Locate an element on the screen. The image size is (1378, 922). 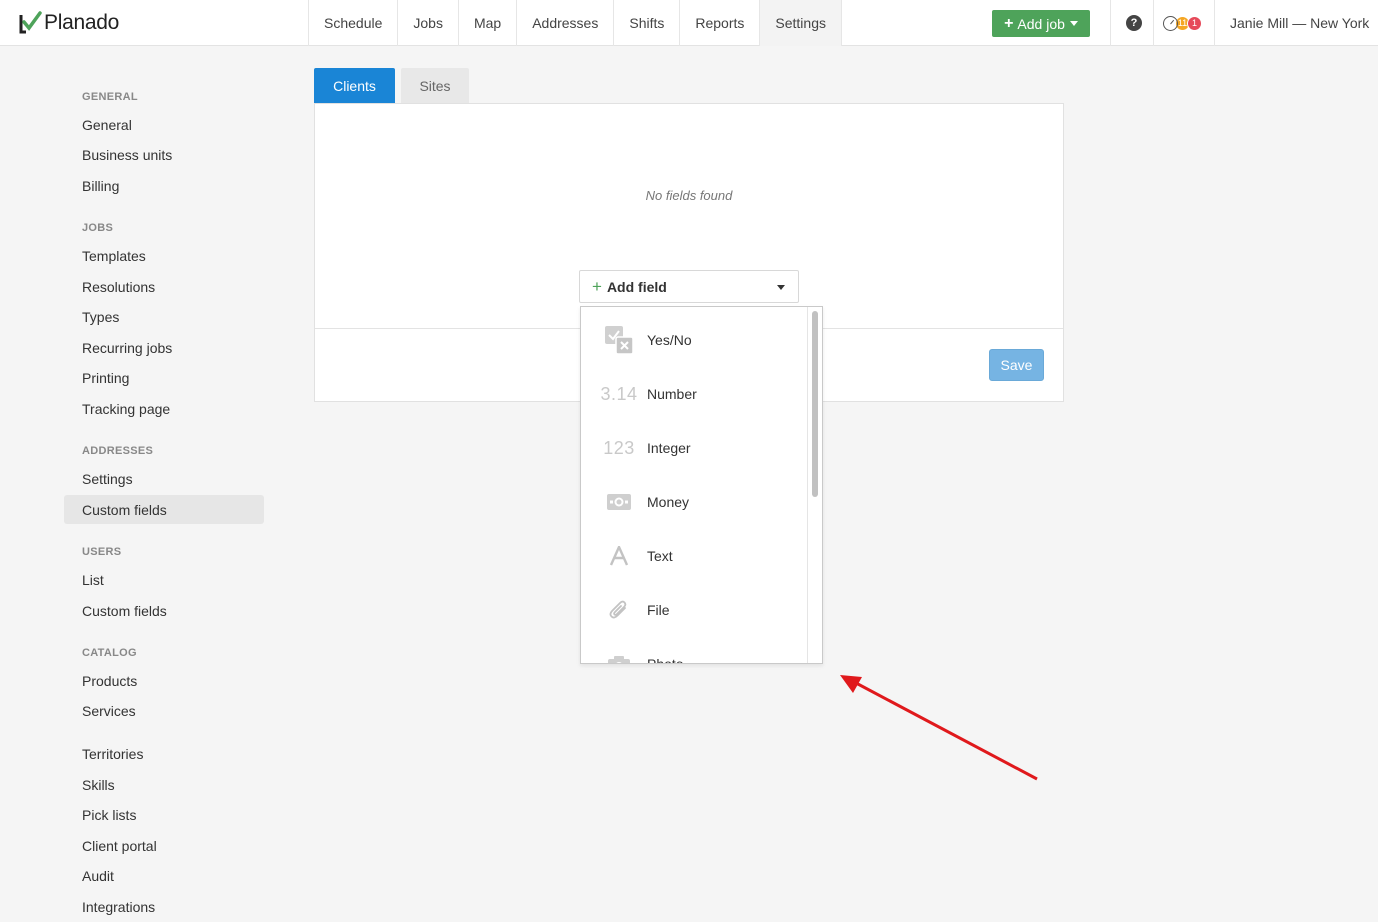
sidebar-item-products: Products is located at coordinates (164, 680).